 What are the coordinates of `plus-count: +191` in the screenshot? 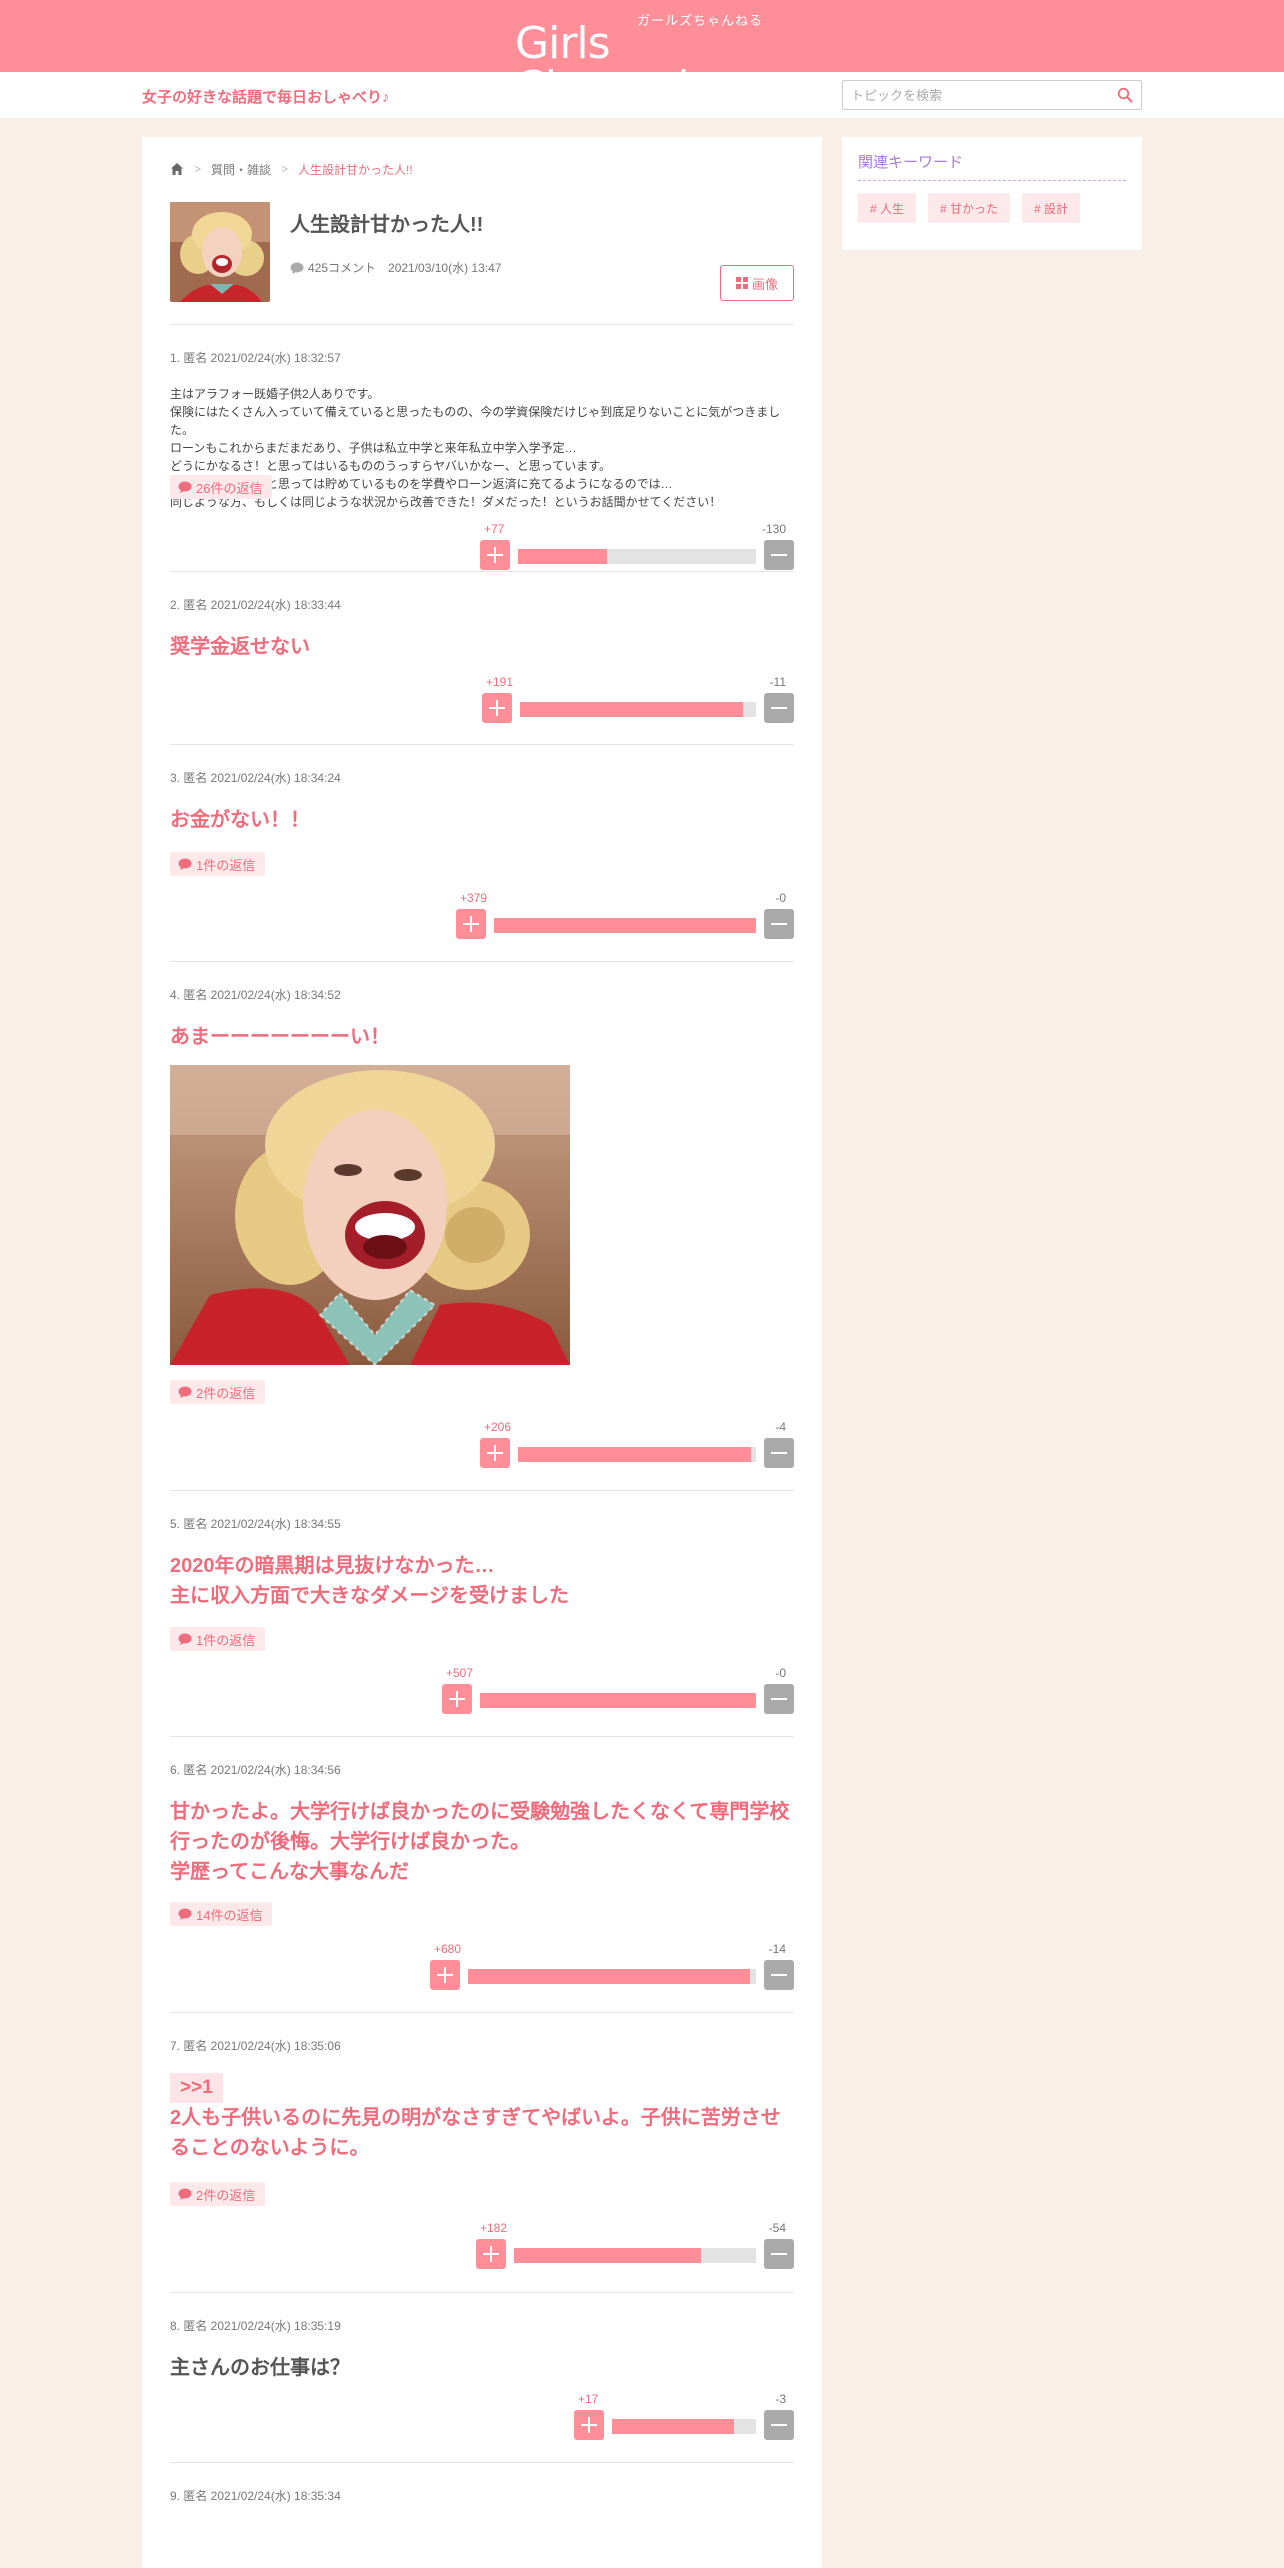 It's located at (500, 682).